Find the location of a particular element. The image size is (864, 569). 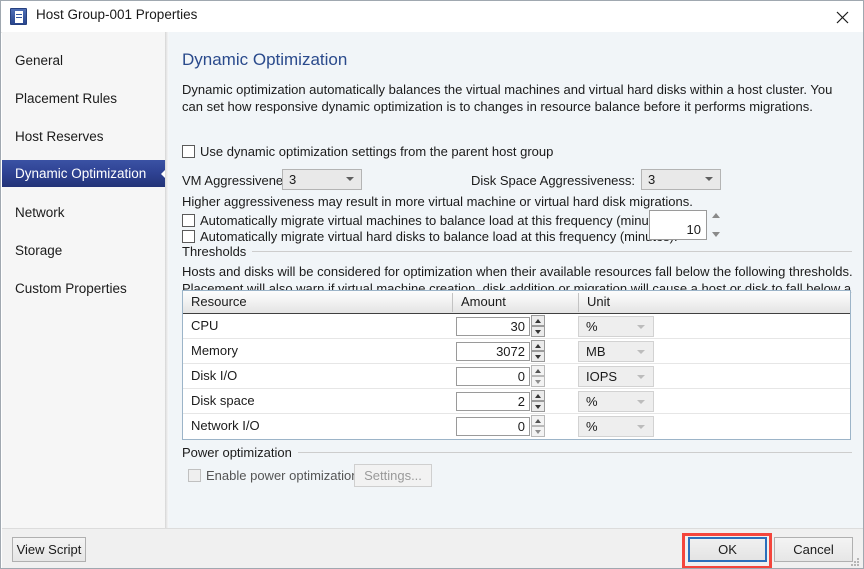

view-script-button: View Script is located at coordinates (49, 549).